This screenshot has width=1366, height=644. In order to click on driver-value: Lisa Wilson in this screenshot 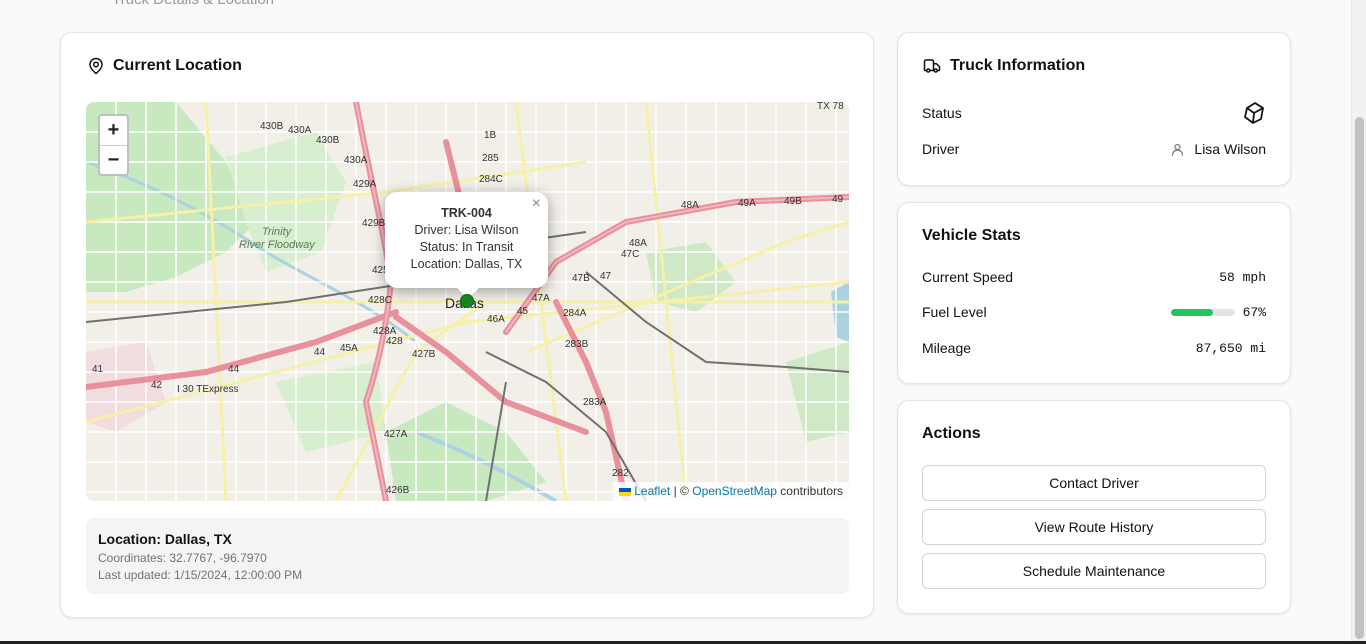, I will do `click(1218, 149)`.